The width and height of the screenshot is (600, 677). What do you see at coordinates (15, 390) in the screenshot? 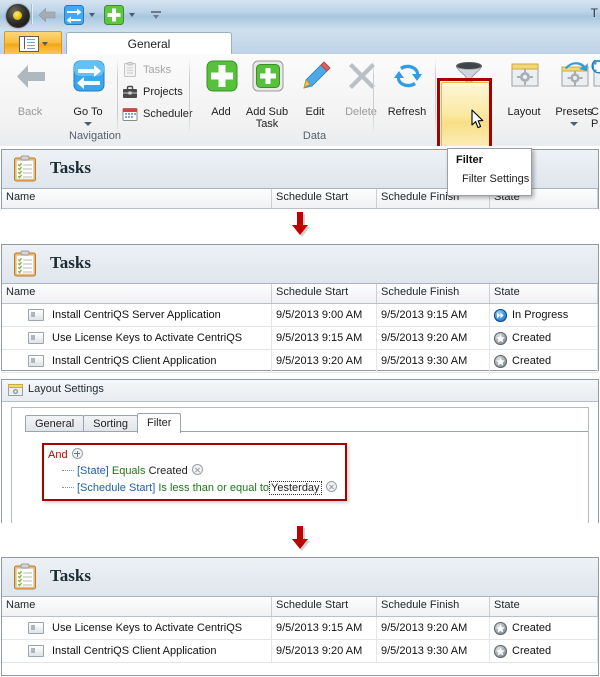
I see `layout-settings-gear-icon` at bounding box center [15, 390].